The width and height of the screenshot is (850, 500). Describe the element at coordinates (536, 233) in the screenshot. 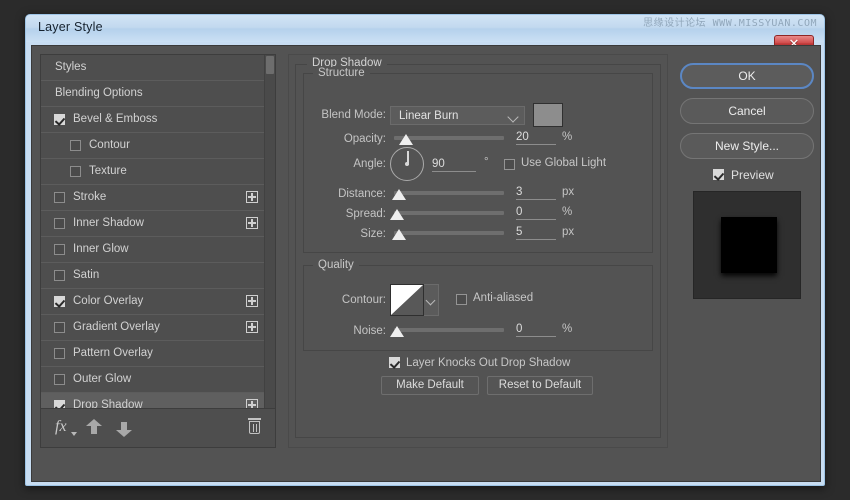

I see `size-input: 5` at that location.